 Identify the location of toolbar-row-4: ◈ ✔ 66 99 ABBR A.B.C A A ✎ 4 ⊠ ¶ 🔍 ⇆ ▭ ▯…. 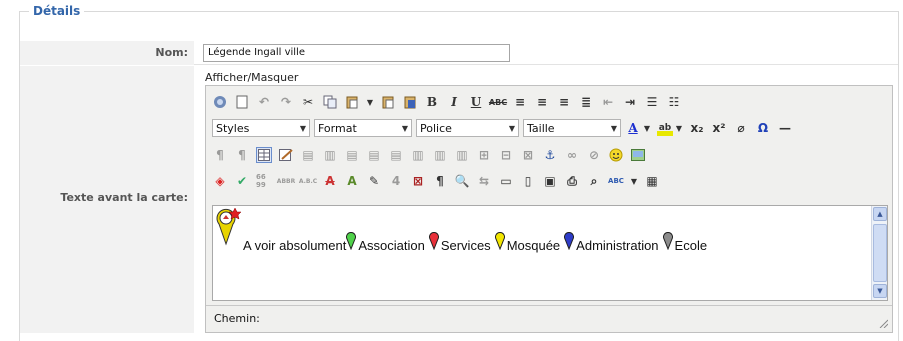
(439, 181).